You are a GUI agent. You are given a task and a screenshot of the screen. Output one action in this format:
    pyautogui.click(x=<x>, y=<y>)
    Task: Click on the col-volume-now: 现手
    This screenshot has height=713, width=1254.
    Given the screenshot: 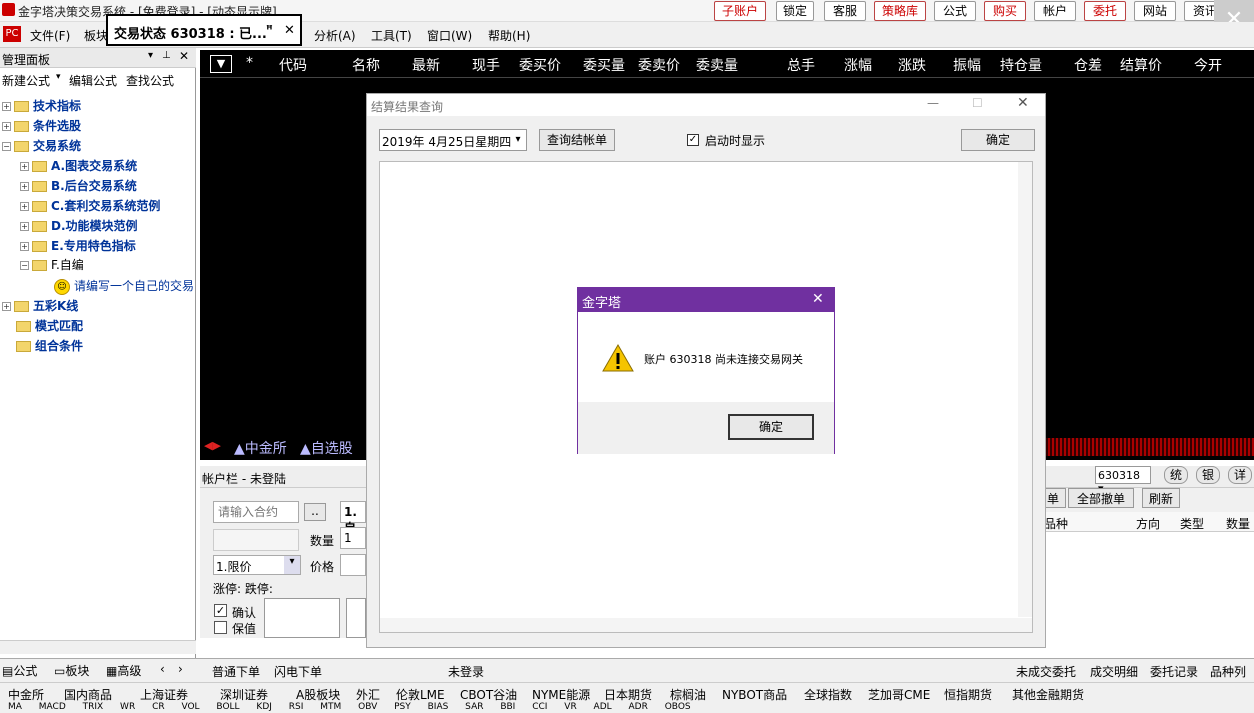 What is the action you would take?
    pyautogui.click(x=486, y=65)
    